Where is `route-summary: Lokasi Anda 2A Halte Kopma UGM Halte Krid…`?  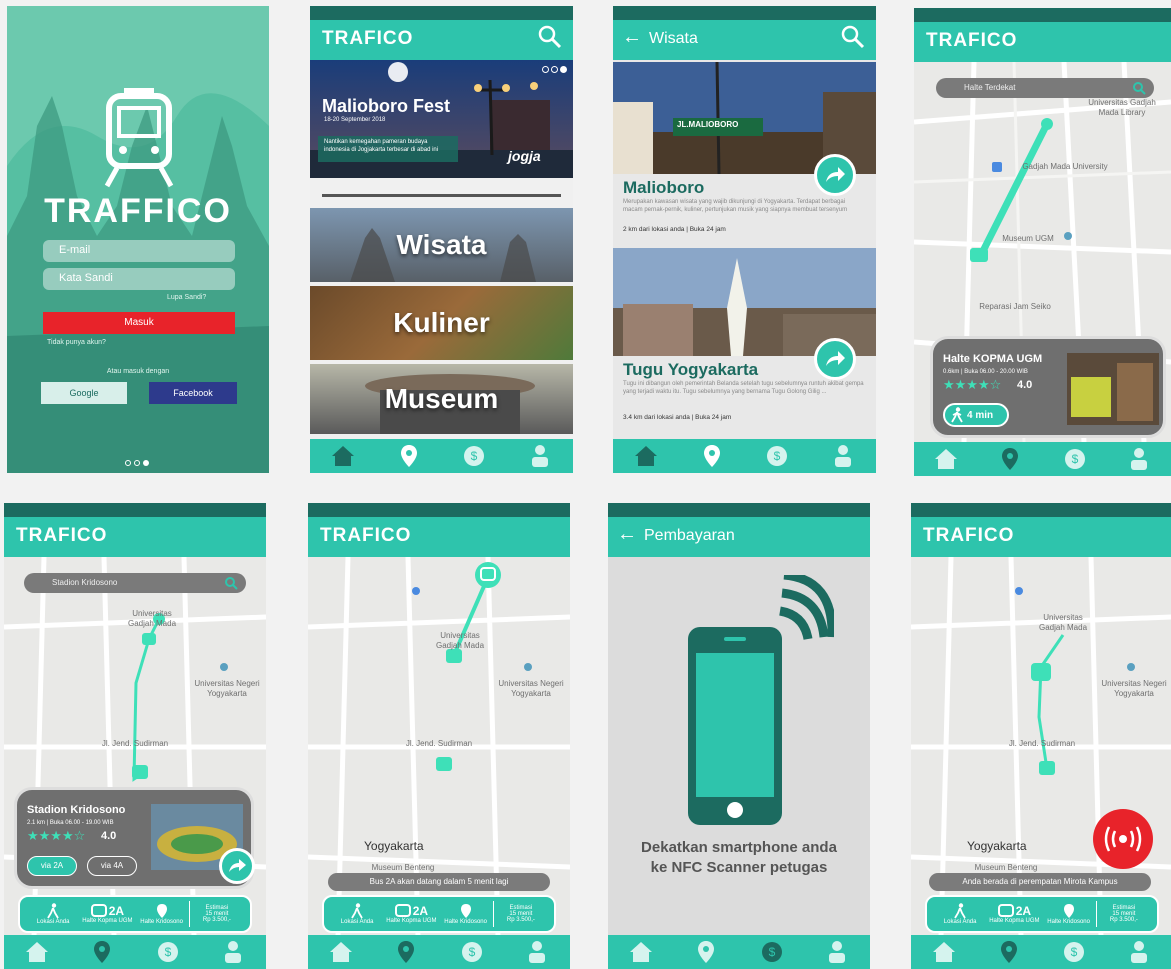
route-summary: Lokasi Anda 2A Halte Kopma UGM Halte Krid… is located at coordinates (439, 914).